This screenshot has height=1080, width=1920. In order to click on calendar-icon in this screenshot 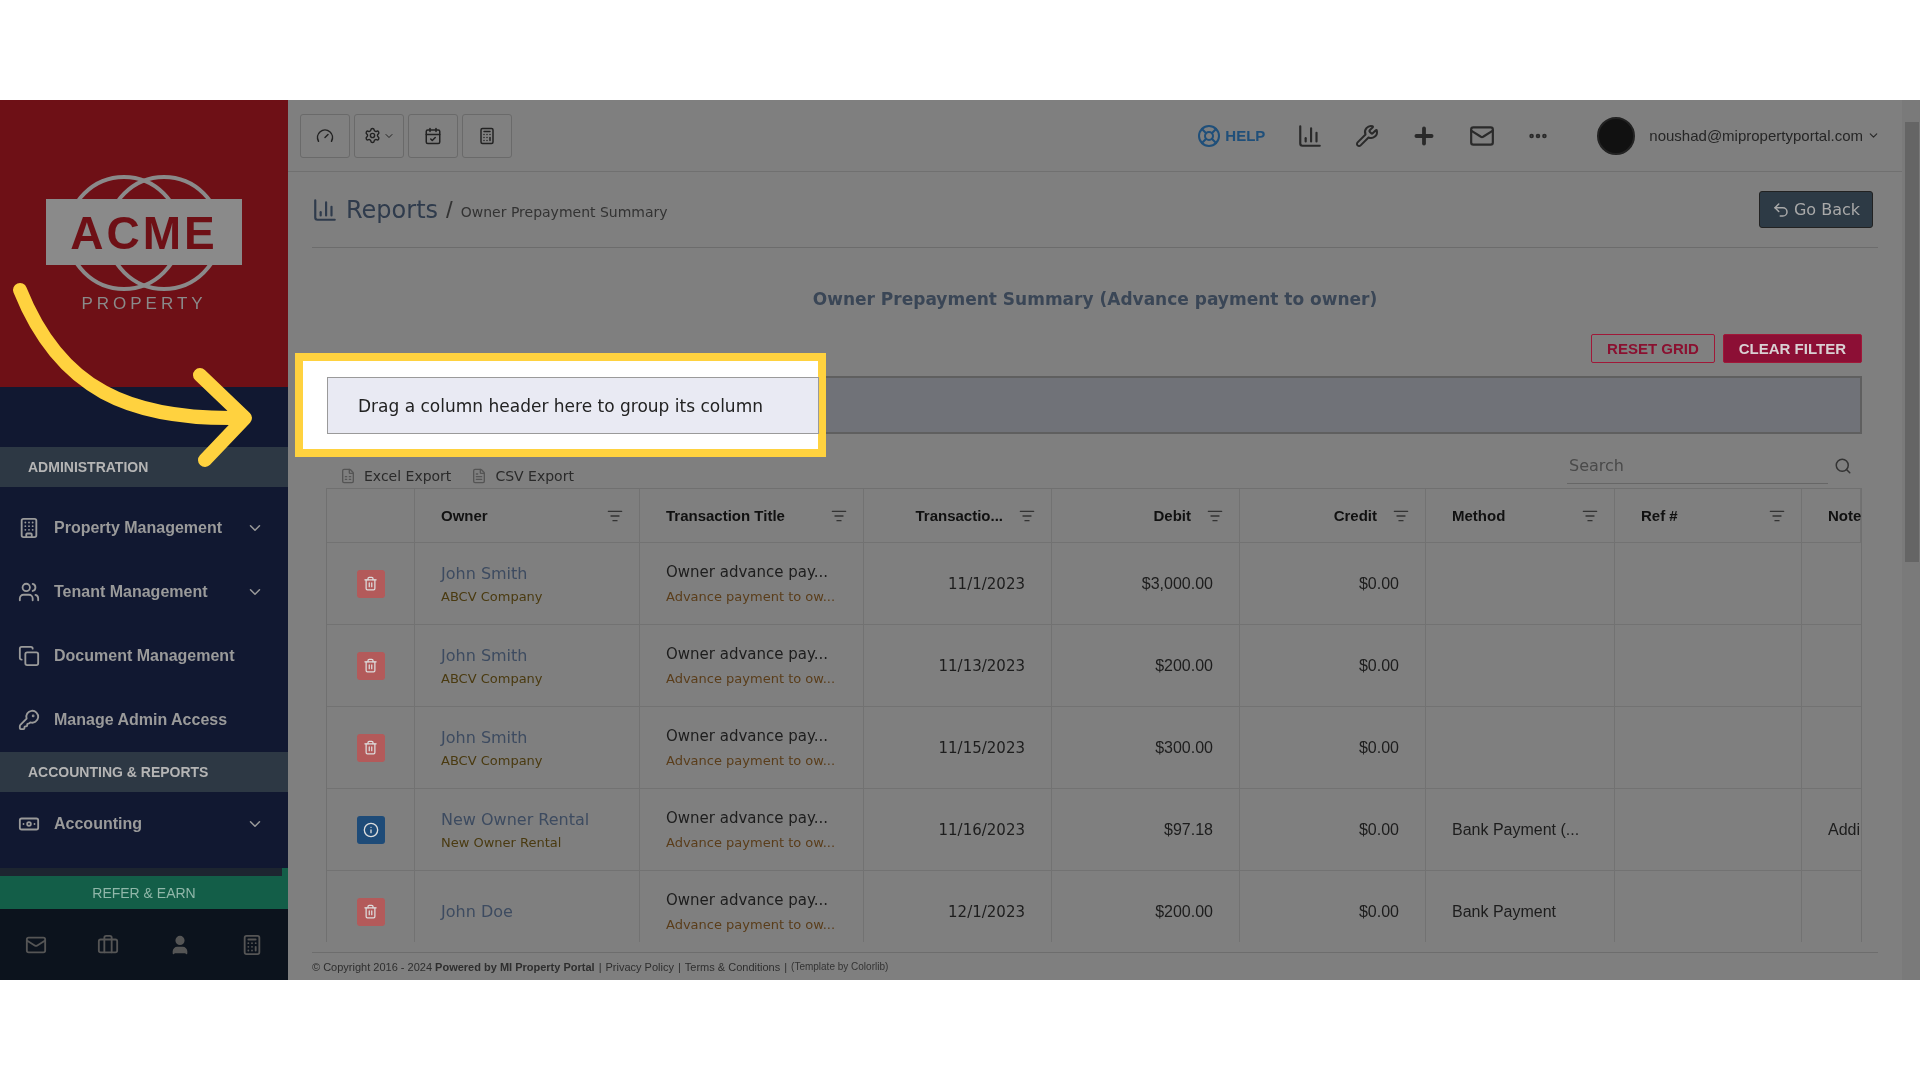, I will do `click(433, 135)`.